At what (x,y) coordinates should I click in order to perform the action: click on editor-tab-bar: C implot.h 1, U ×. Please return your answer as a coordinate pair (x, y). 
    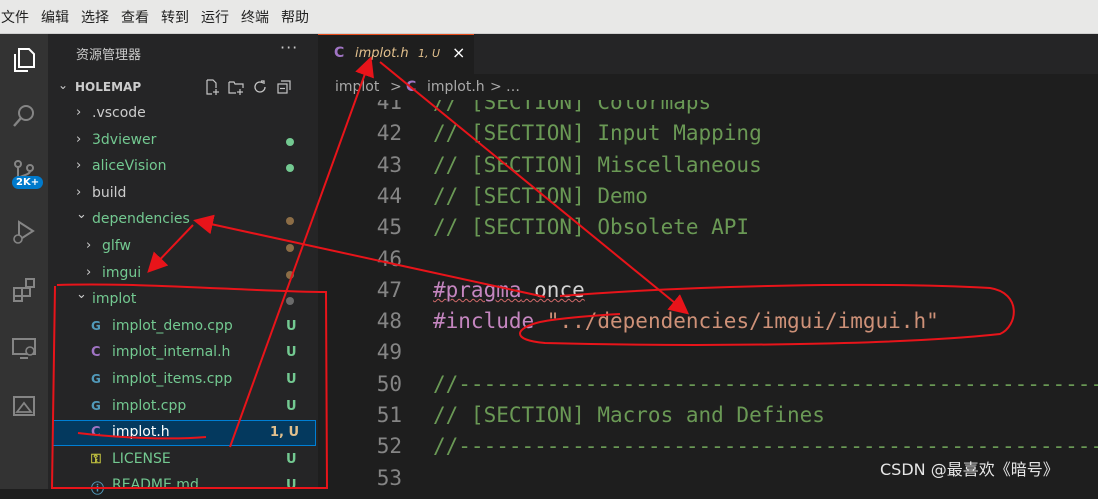
    Looking at the image, I should click on (708, 54).